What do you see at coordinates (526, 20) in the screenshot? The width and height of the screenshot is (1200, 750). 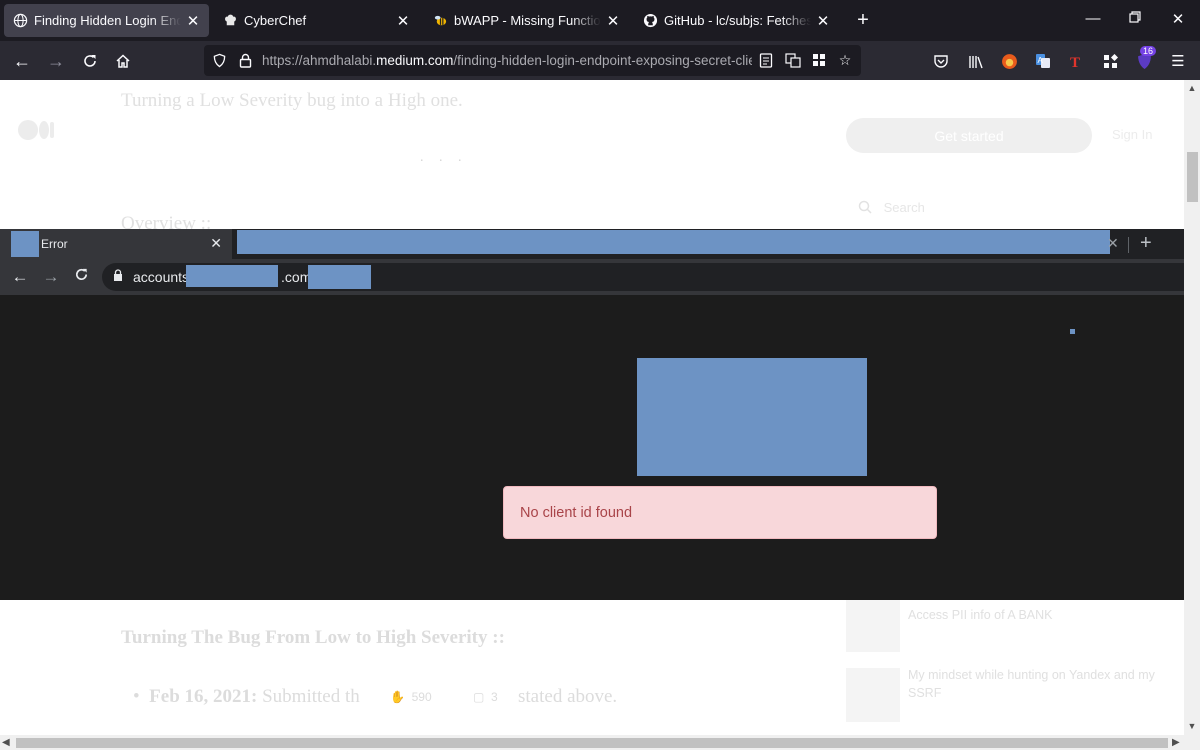 I see `tab-bwapp: bWAPP - Missing Functional Lev ✕` at bounding box center [526, 20].